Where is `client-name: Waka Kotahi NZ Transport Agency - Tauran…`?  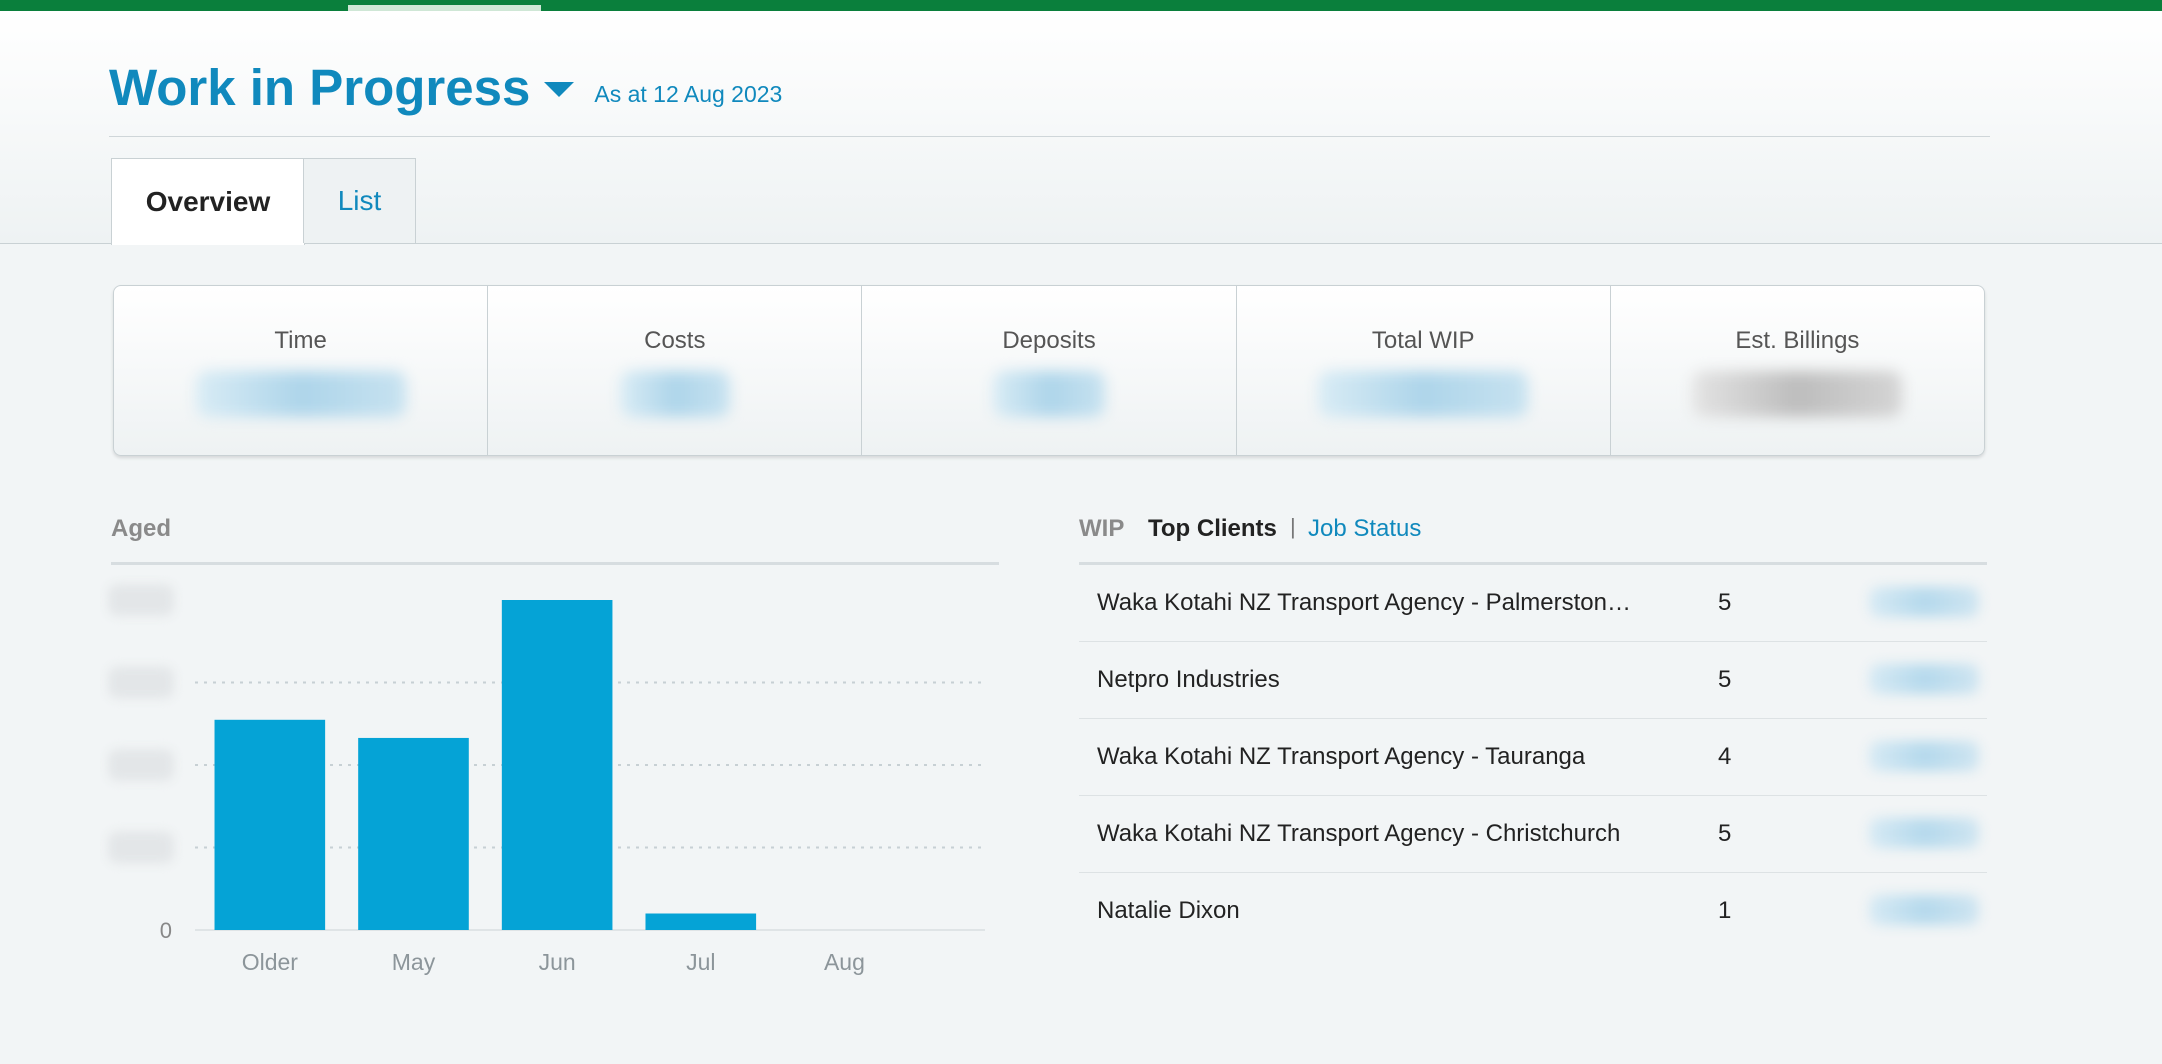
client-name: Waka Kotahi NZ Transport Agency - Tauran… is located at coordinates (1341, 756).